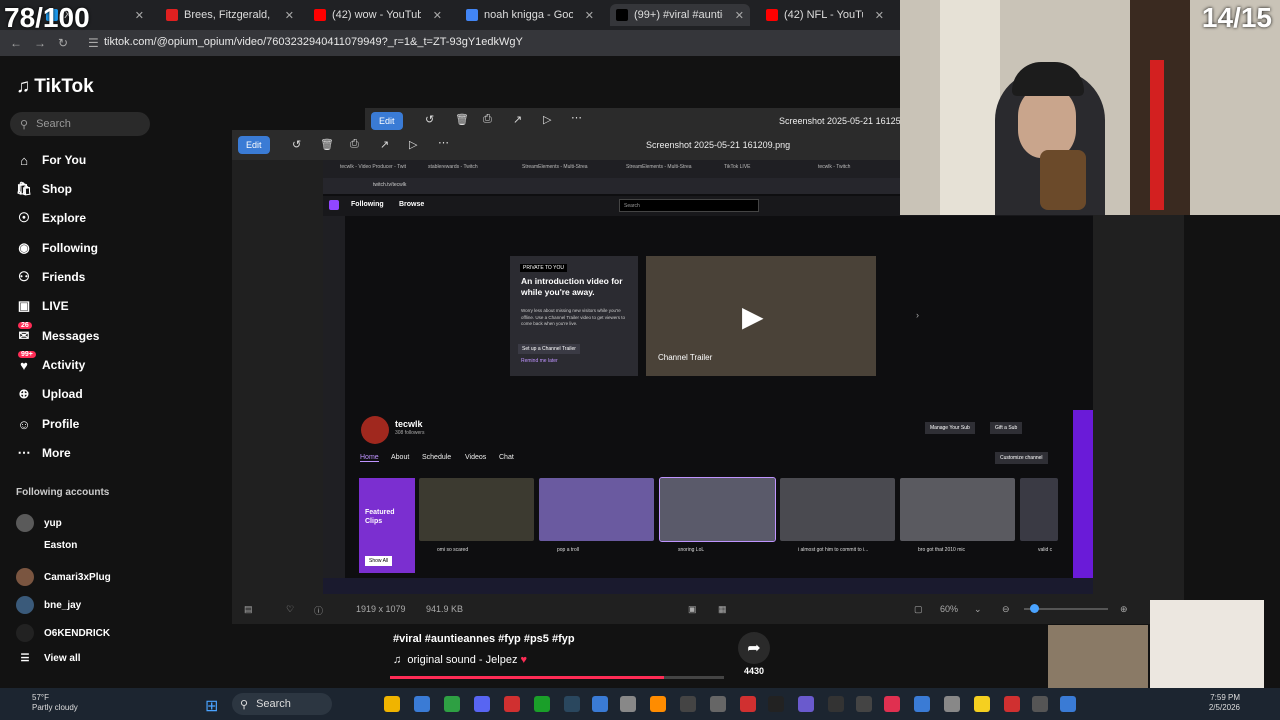 The image size is (1280, 720). I want to click on following-account: Camari3xPlug, so click(63, 577).